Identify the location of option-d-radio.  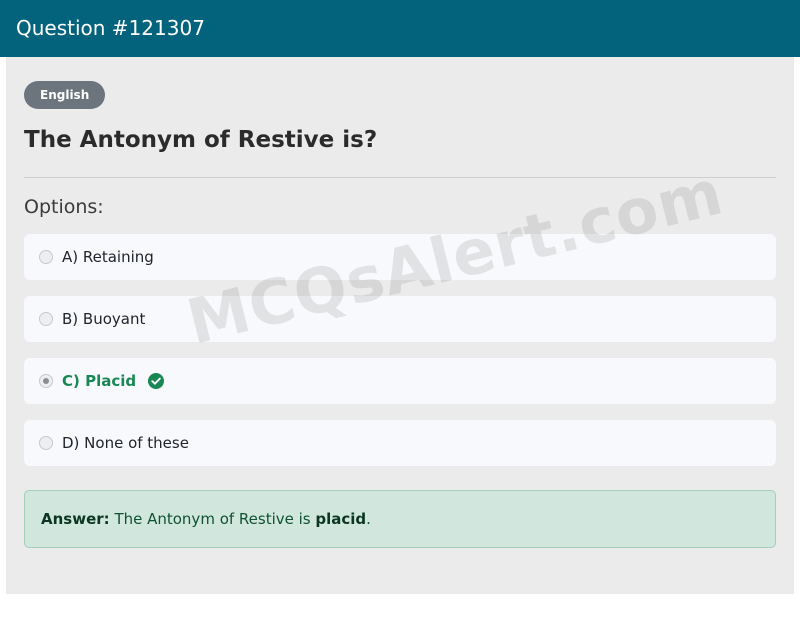
(46, 443).